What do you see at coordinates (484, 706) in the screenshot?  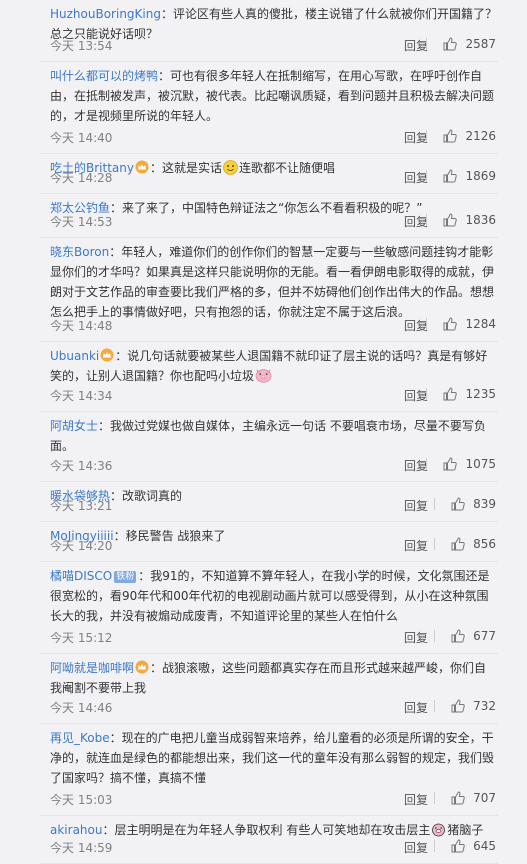 I see `like-count: 732` at bounding box center [484, 706].